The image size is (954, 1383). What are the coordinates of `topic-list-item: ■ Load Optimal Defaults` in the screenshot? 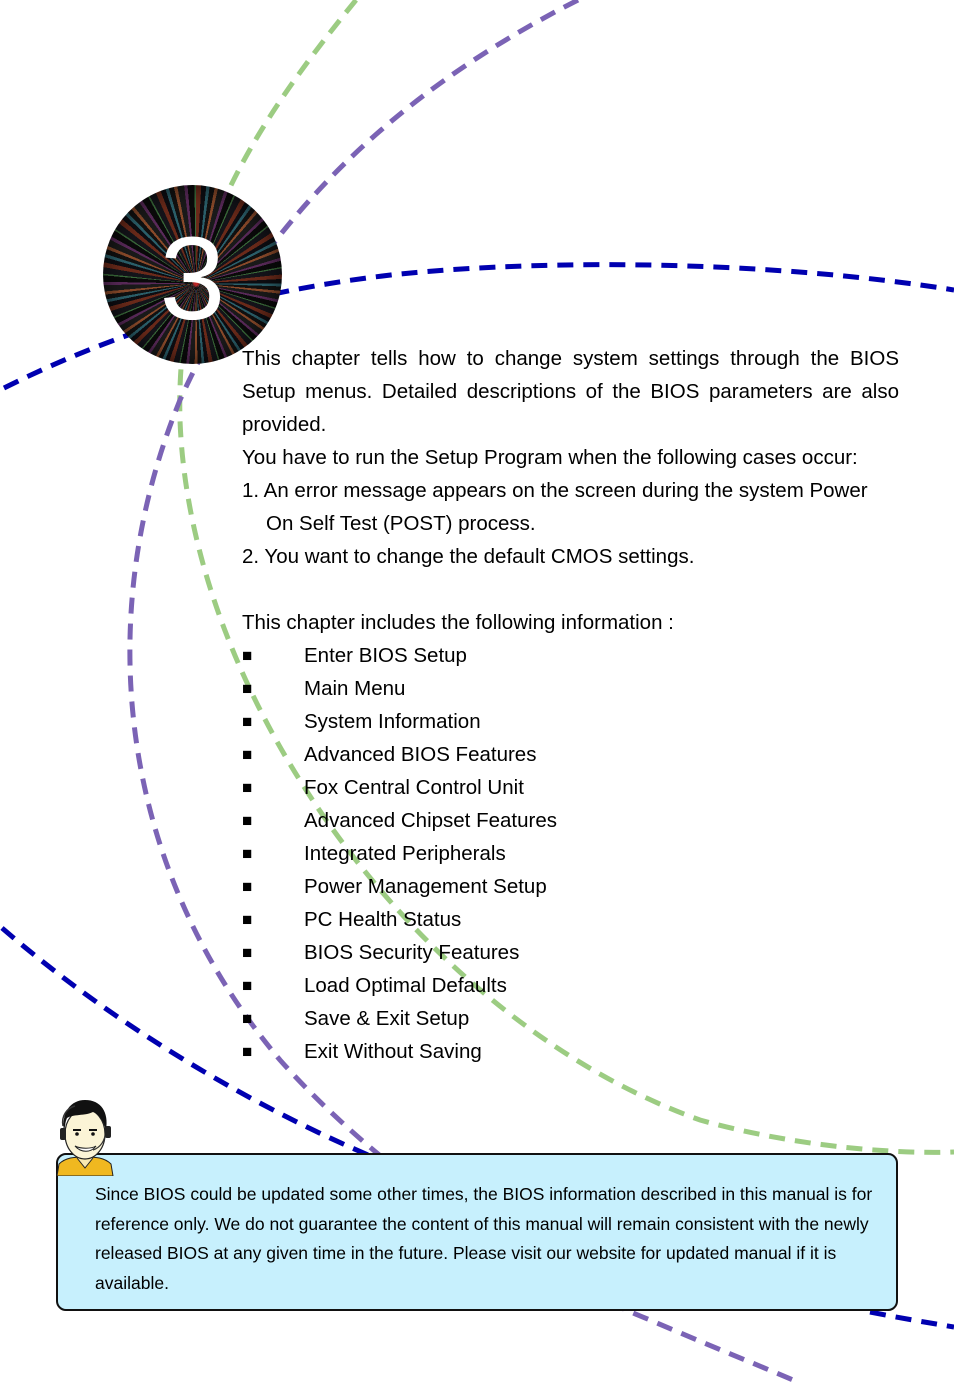 It's located at (570, 985).